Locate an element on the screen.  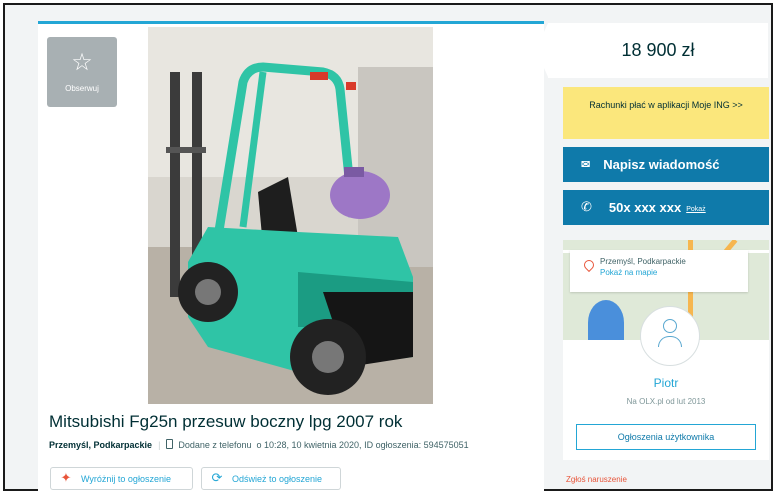
seller-name: Piotr is located at coordinates (666, 383).